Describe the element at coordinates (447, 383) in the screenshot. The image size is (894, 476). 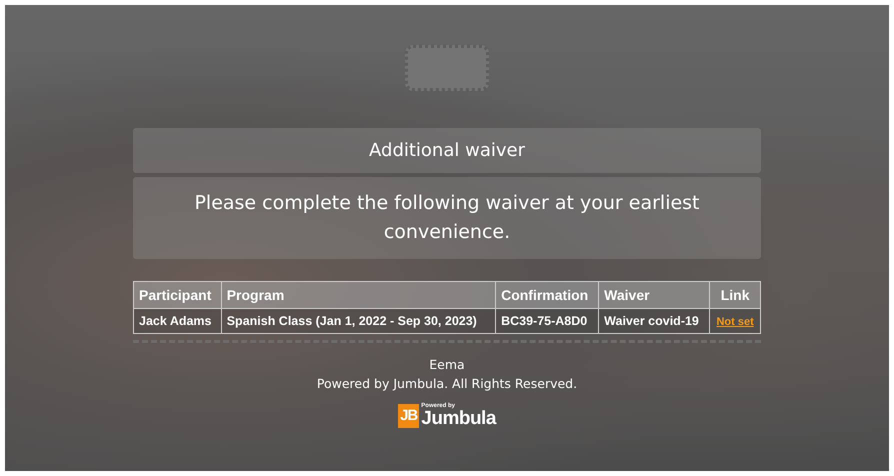
I see `copyright-text: Powered by Jumbula. All Rights Reserved.` at that location.